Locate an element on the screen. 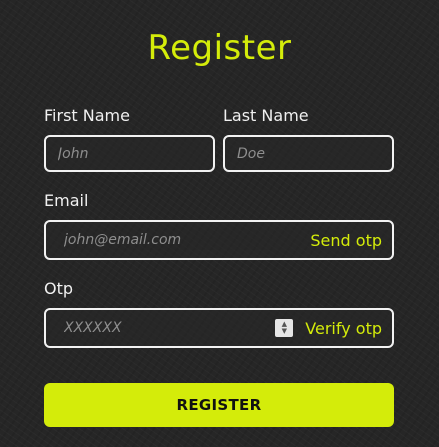 This screenshot has width=439, height=447. email-label: Email is located at coordinates (66, 200).